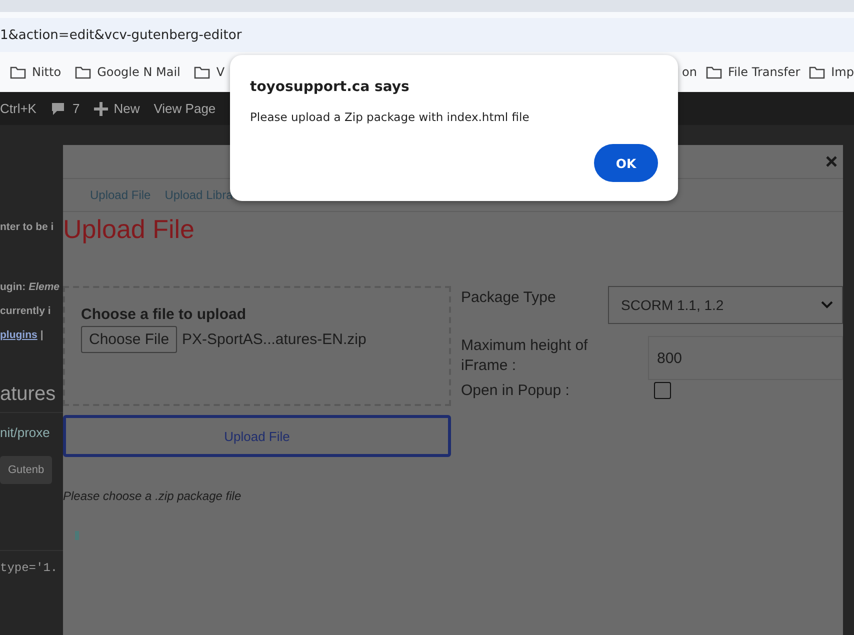 The image size is (854, 635). I want to click on view-page-link: View Page, so click(185, 108).